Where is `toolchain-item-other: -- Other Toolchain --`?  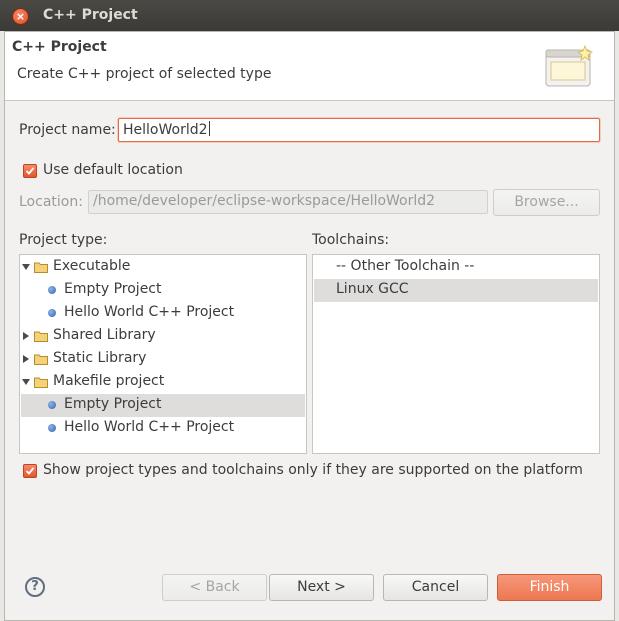
toolchain-item-other: -- Other Toolchain -- is located at coordinates (456, 267).